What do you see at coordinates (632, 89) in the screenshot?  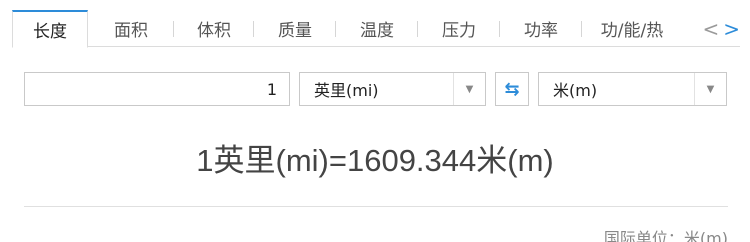 I see `to-unit-select: 米(m) ▼` at bounding box center [632, 89].